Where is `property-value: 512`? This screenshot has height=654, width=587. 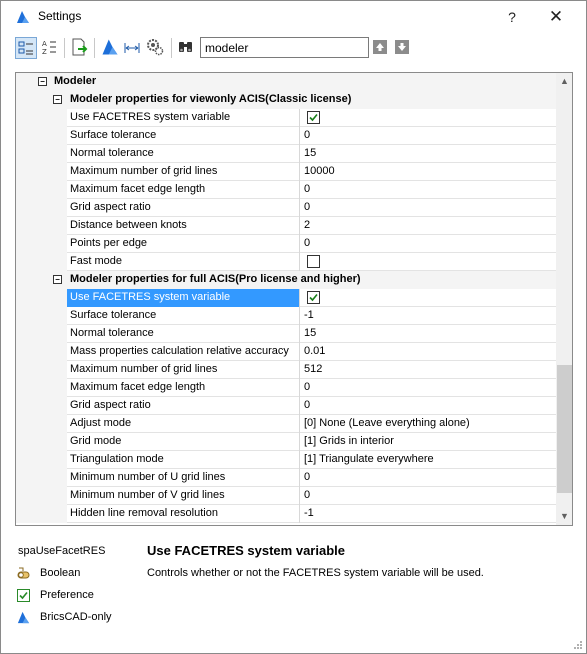
property-value: 512 is located at coordinates (428, 370).